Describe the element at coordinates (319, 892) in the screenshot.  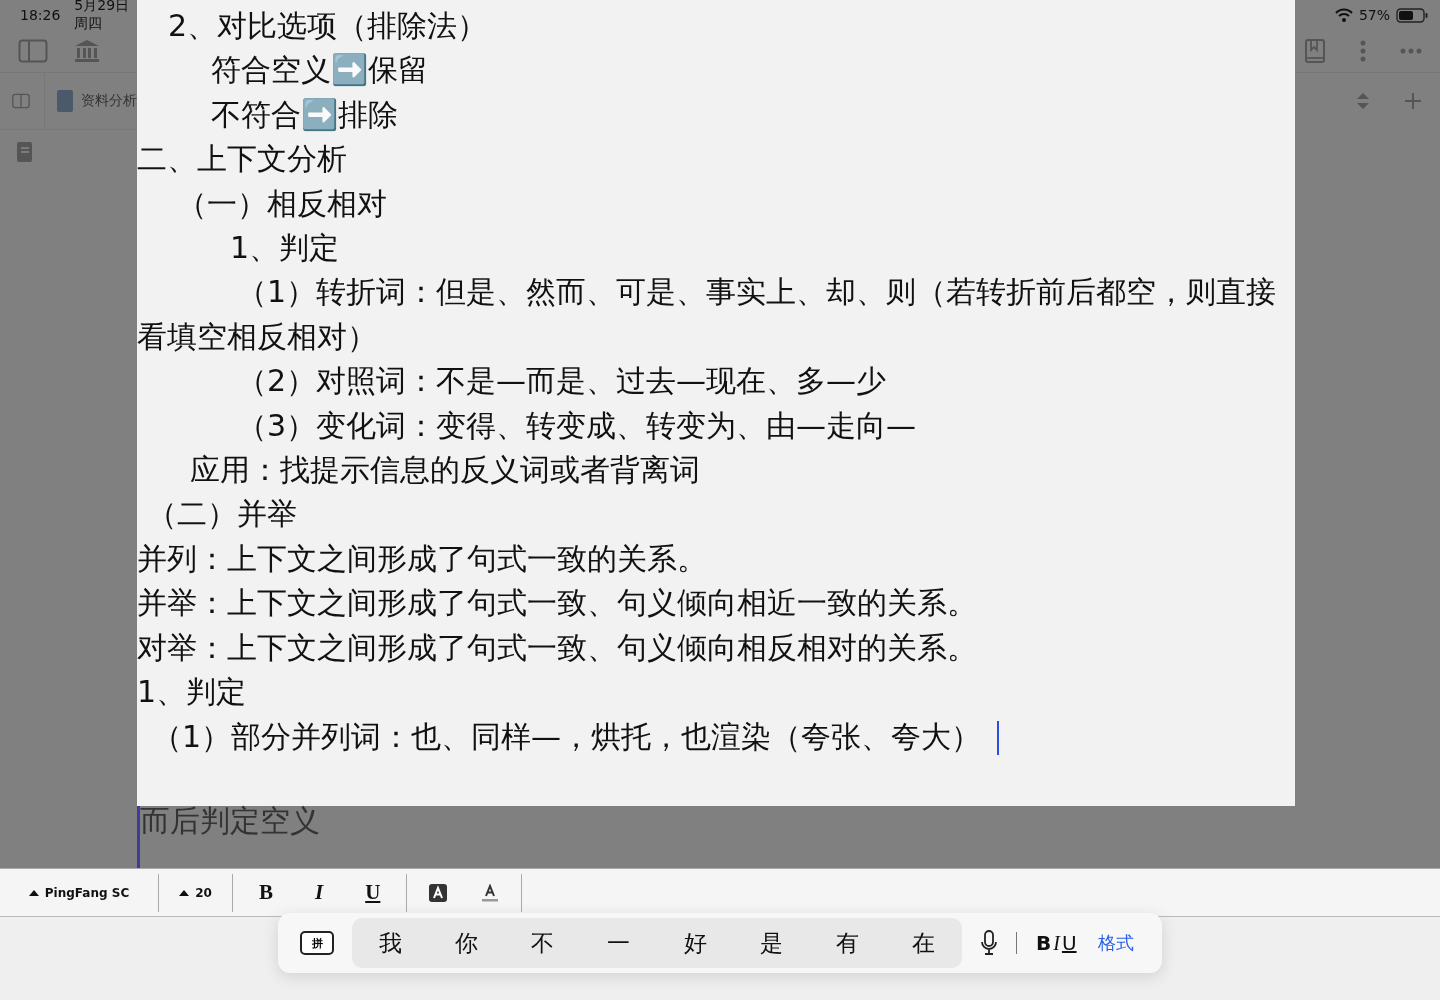
I see `italic-button: I` at that location.